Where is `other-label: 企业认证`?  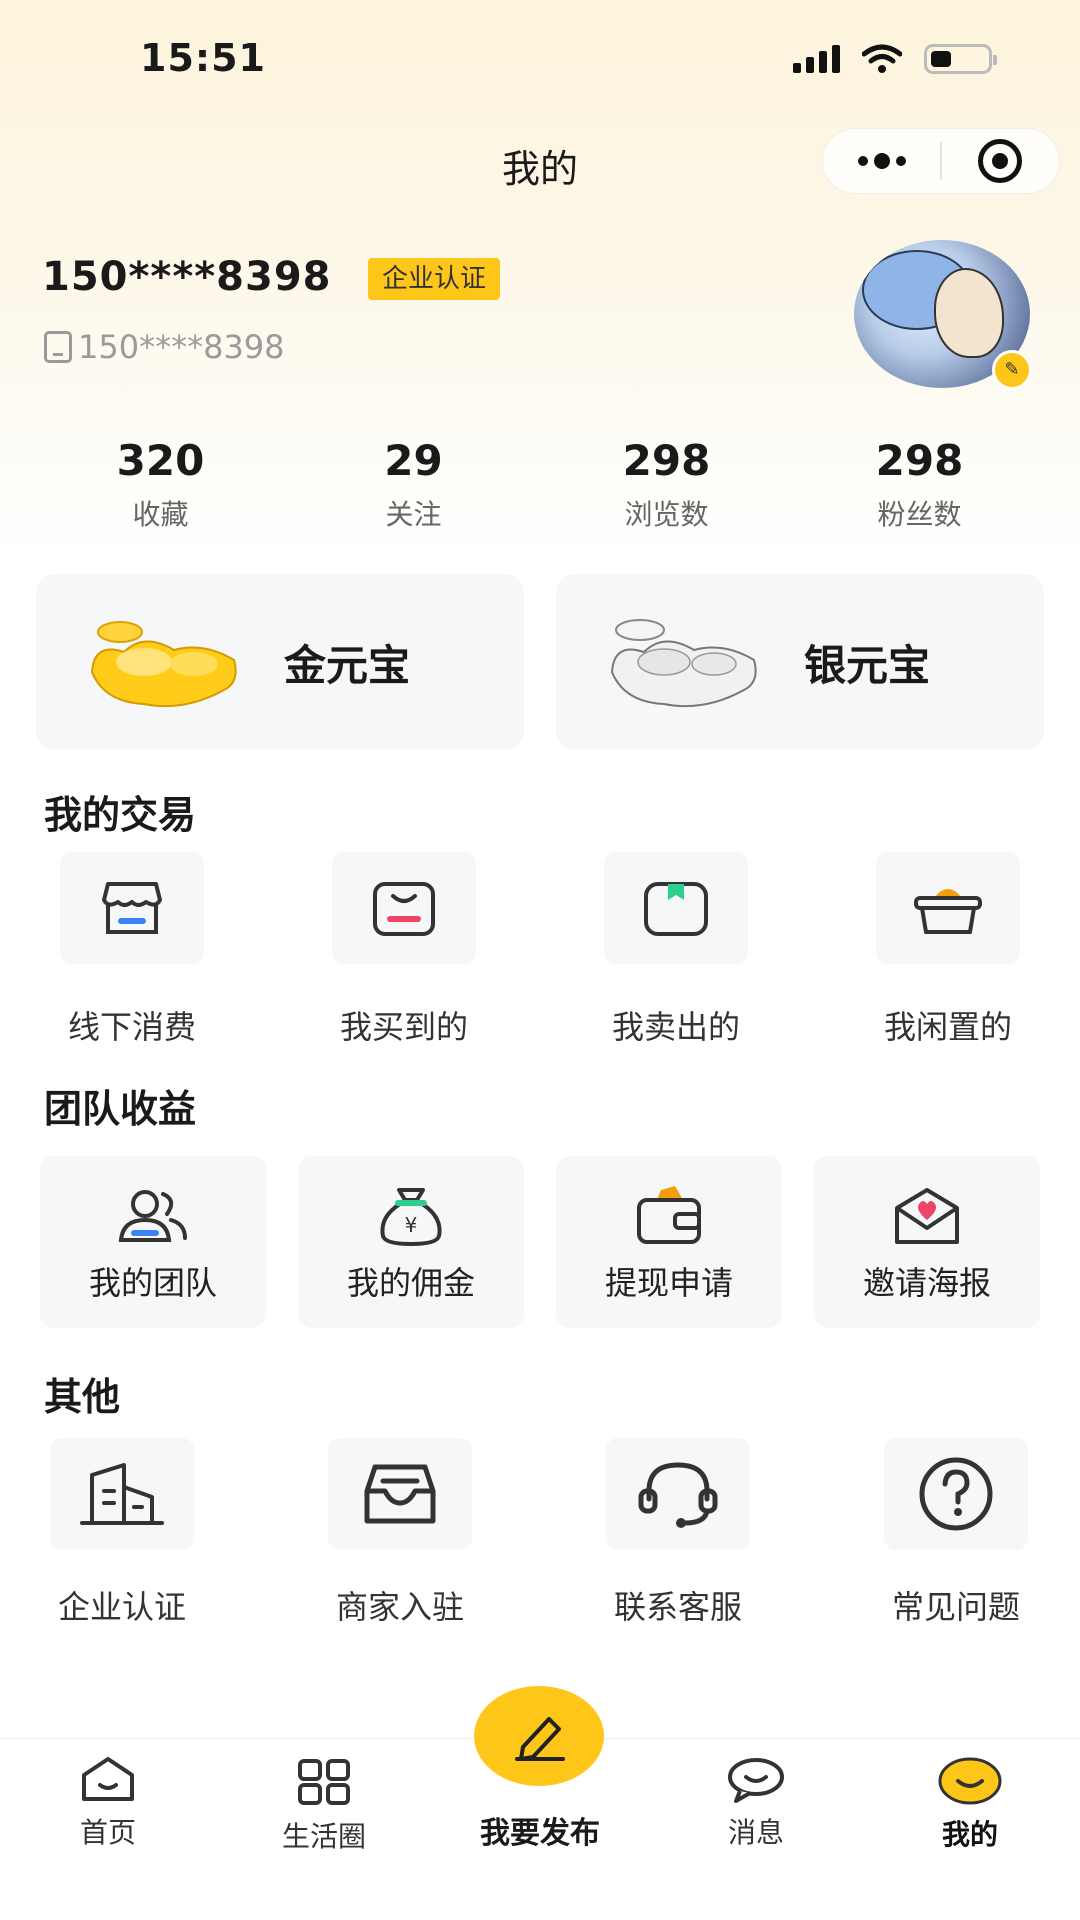 other-label: 企业认证 is located at coordinates (121, 1607).